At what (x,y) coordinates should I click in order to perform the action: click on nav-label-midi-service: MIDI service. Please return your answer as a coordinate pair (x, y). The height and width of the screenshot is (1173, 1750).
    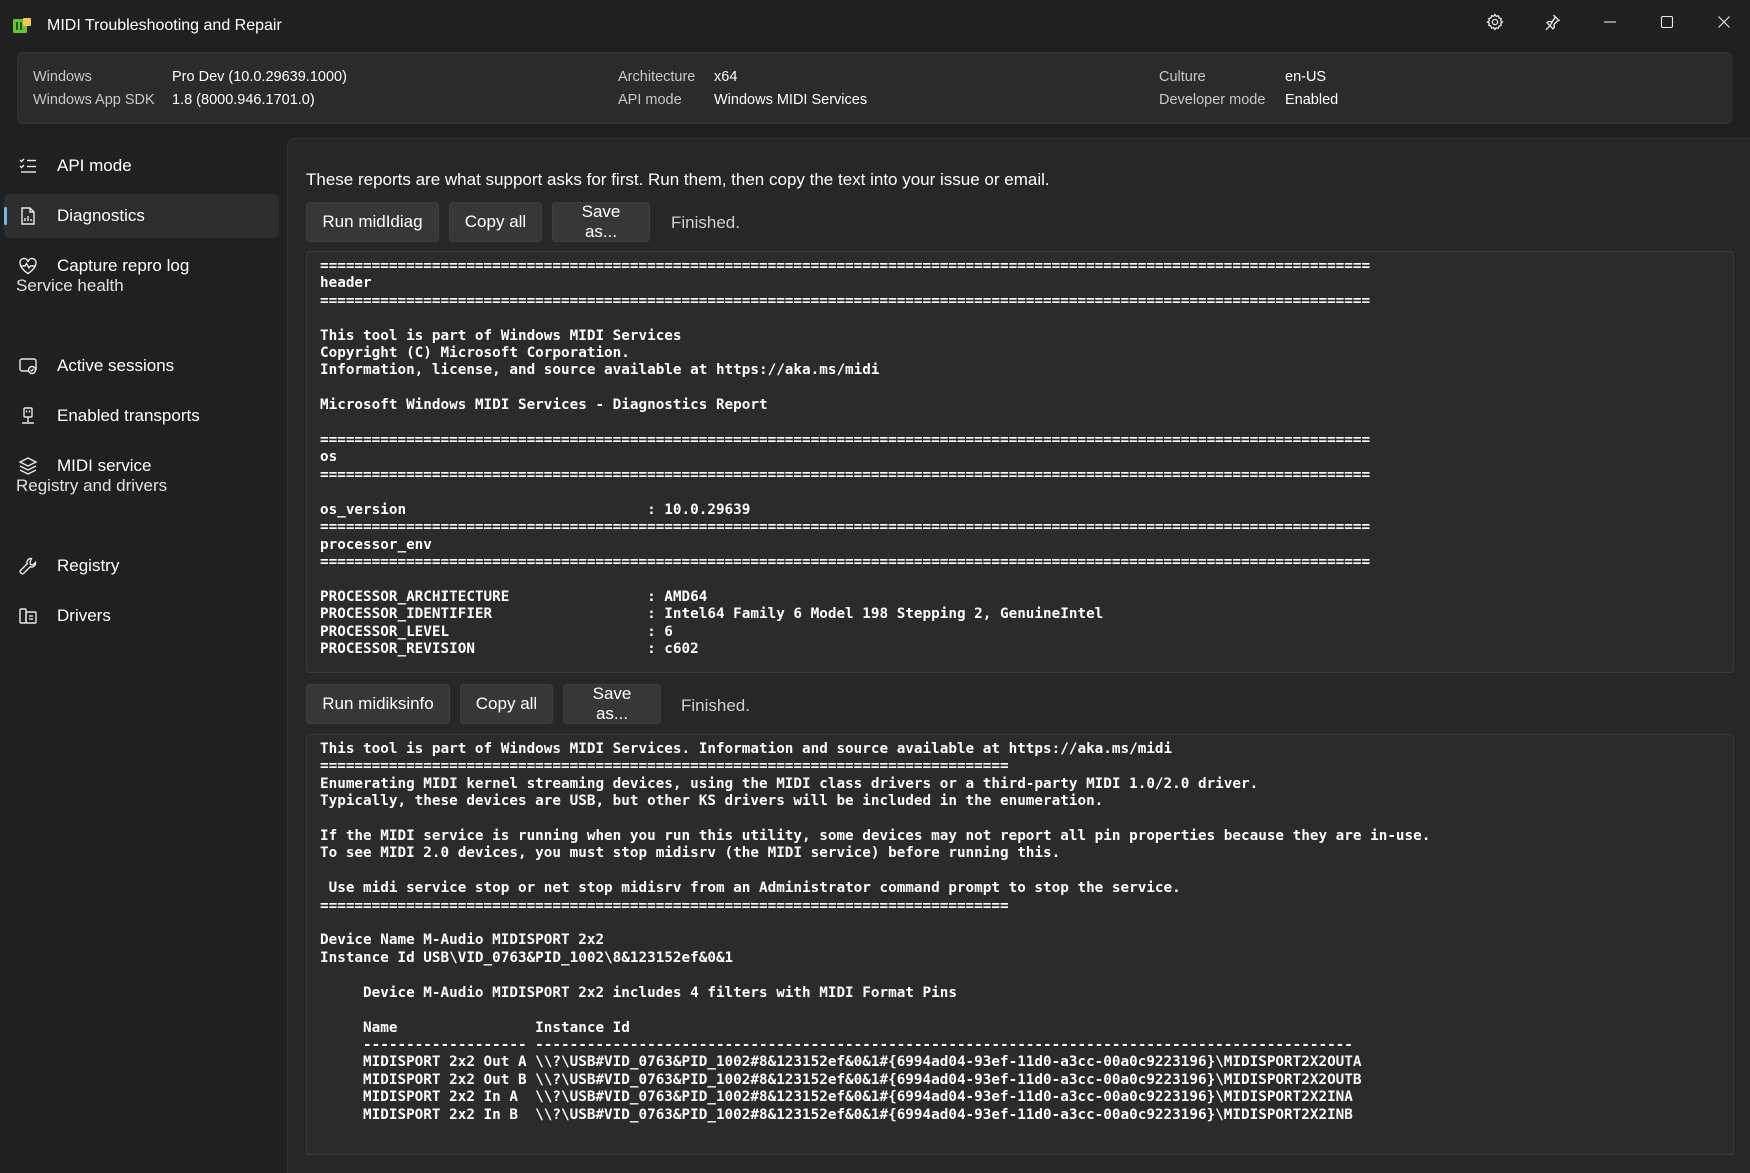
    Looking at the image, I should click on (104, 465).